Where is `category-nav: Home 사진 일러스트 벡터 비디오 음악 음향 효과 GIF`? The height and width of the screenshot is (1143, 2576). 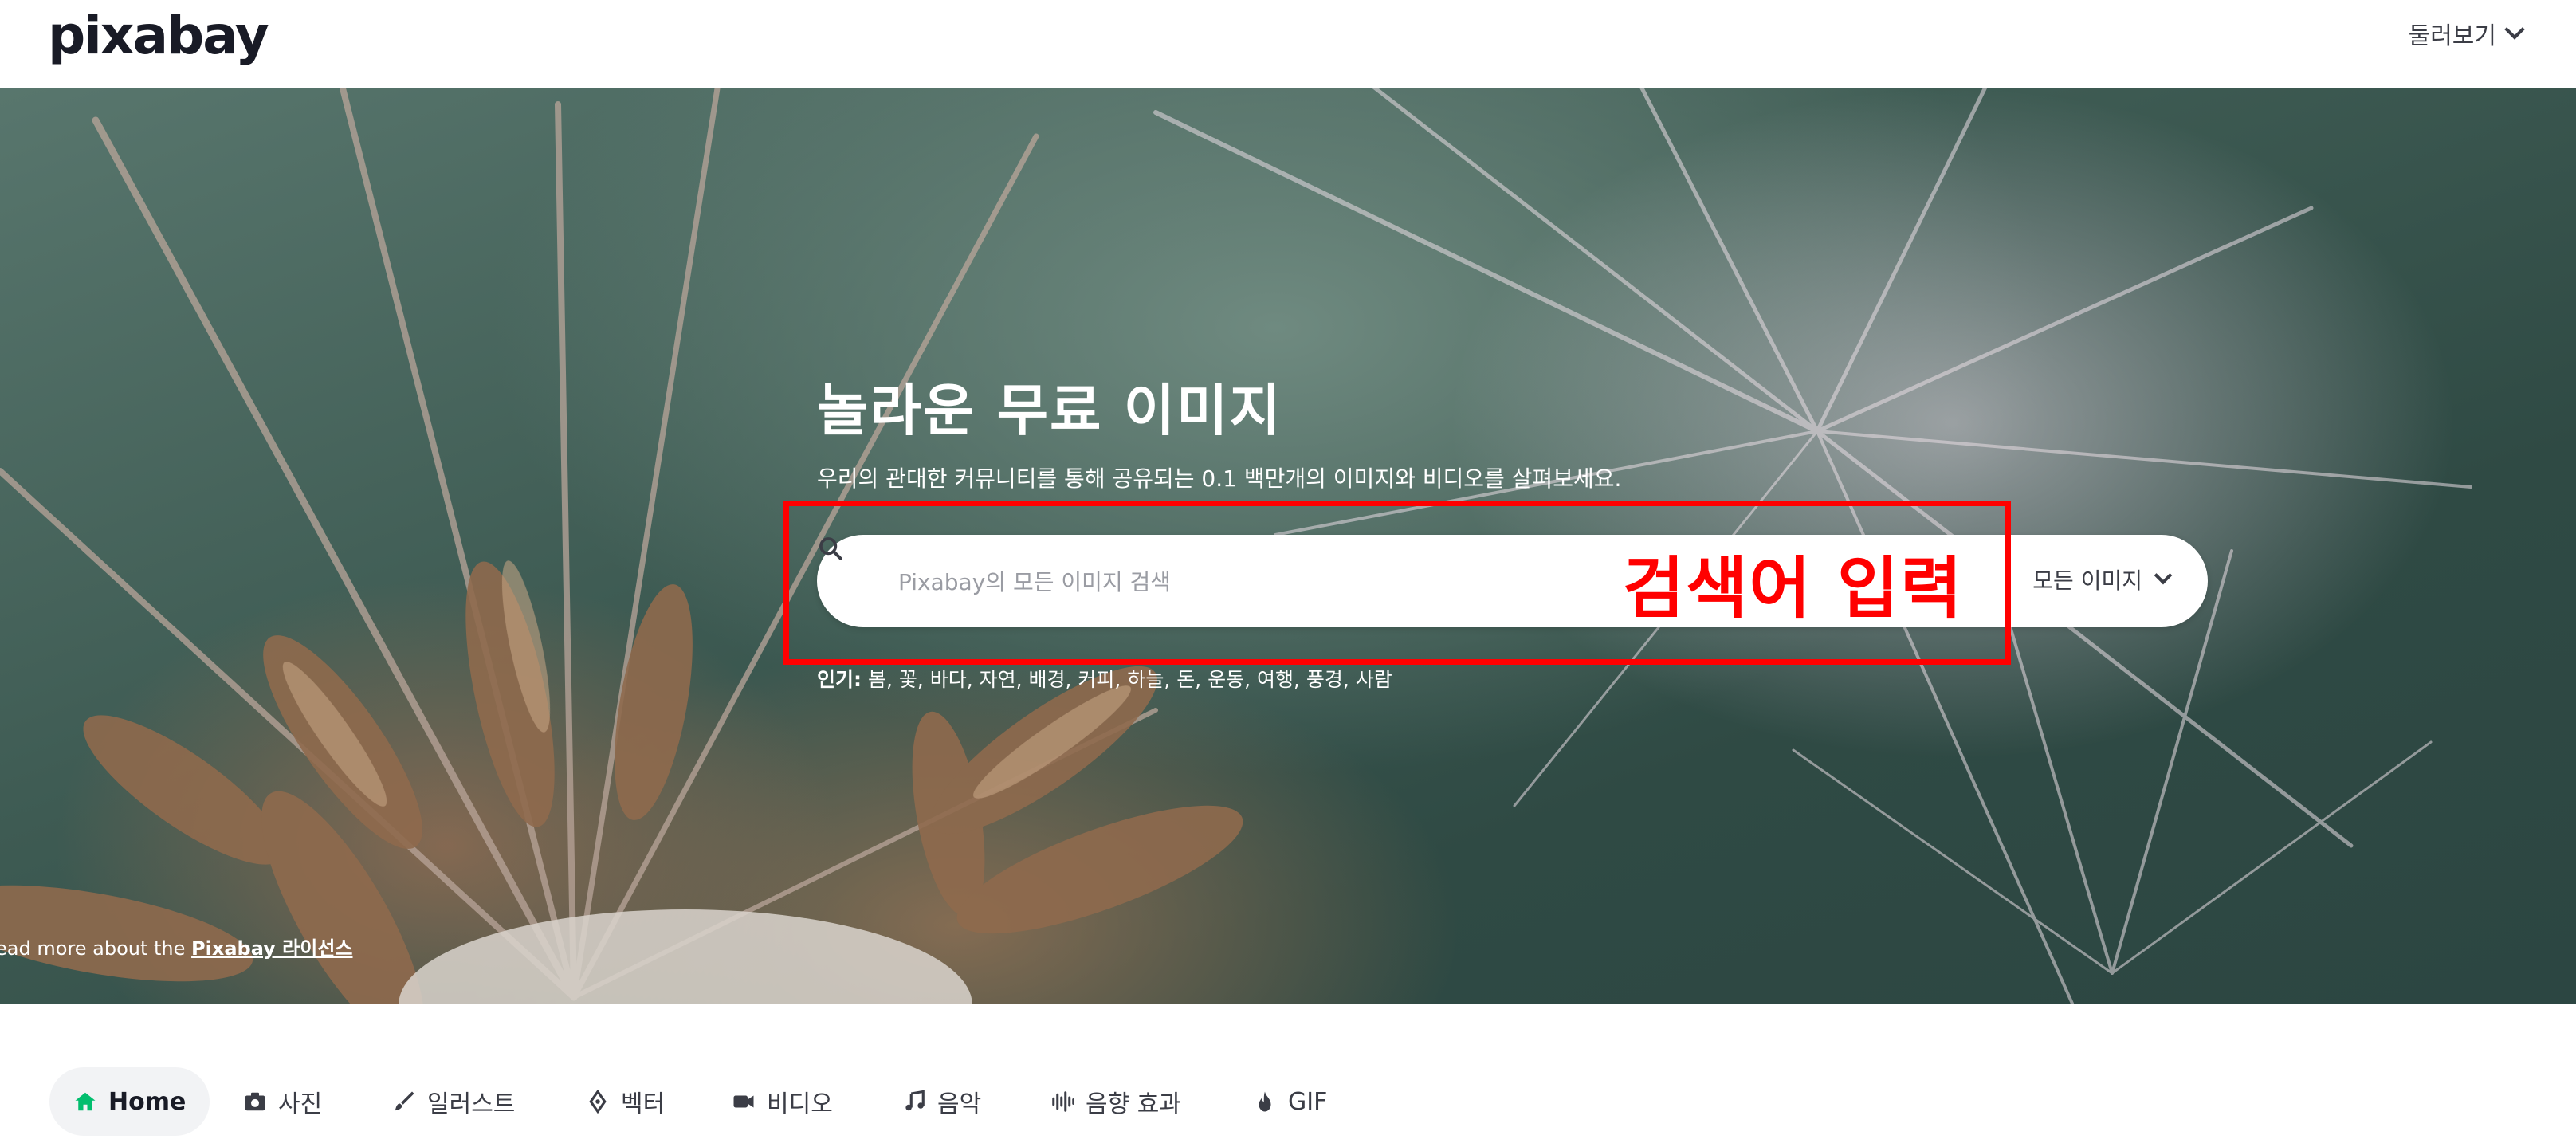 category-nav: Home 사진 일러스트 벡터 비디오 음악 음향 효과 GIF is located at coordinates (1288, 1073).